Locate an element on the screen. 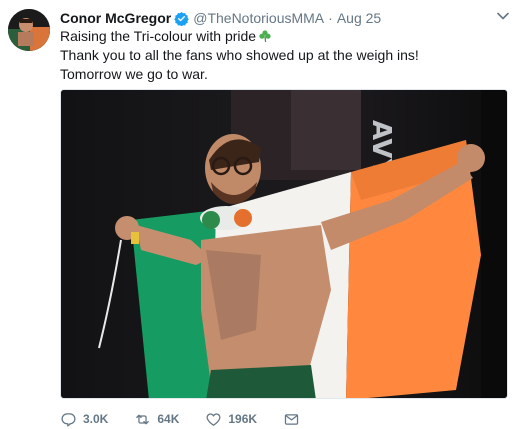 The image size is (522, 429). tweet-text-line-3: Tomorrow we go to war. is located at coordinates (134, 74).